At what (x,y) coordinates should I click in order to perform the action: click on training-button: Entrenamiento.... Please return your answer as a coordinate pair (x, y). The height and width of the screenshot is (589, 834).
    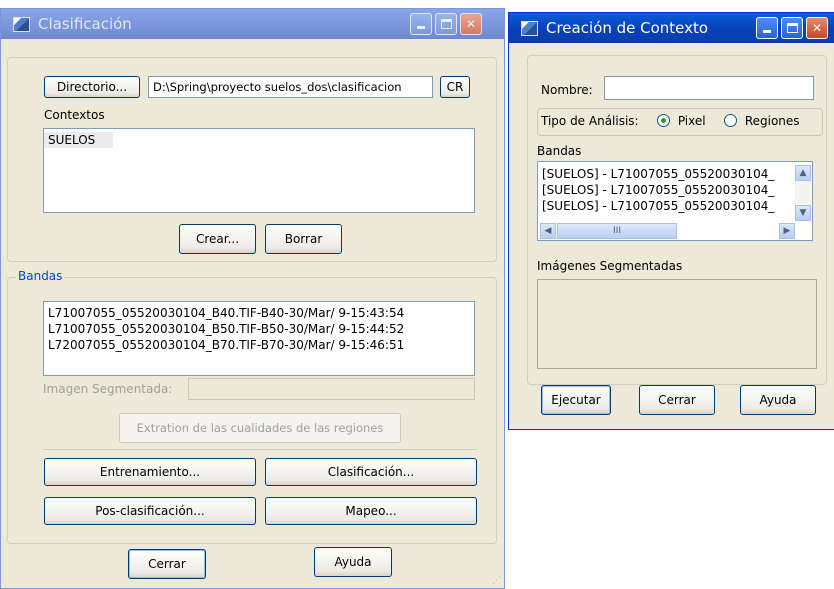
    Looking at the image, I should click on (150, 472).